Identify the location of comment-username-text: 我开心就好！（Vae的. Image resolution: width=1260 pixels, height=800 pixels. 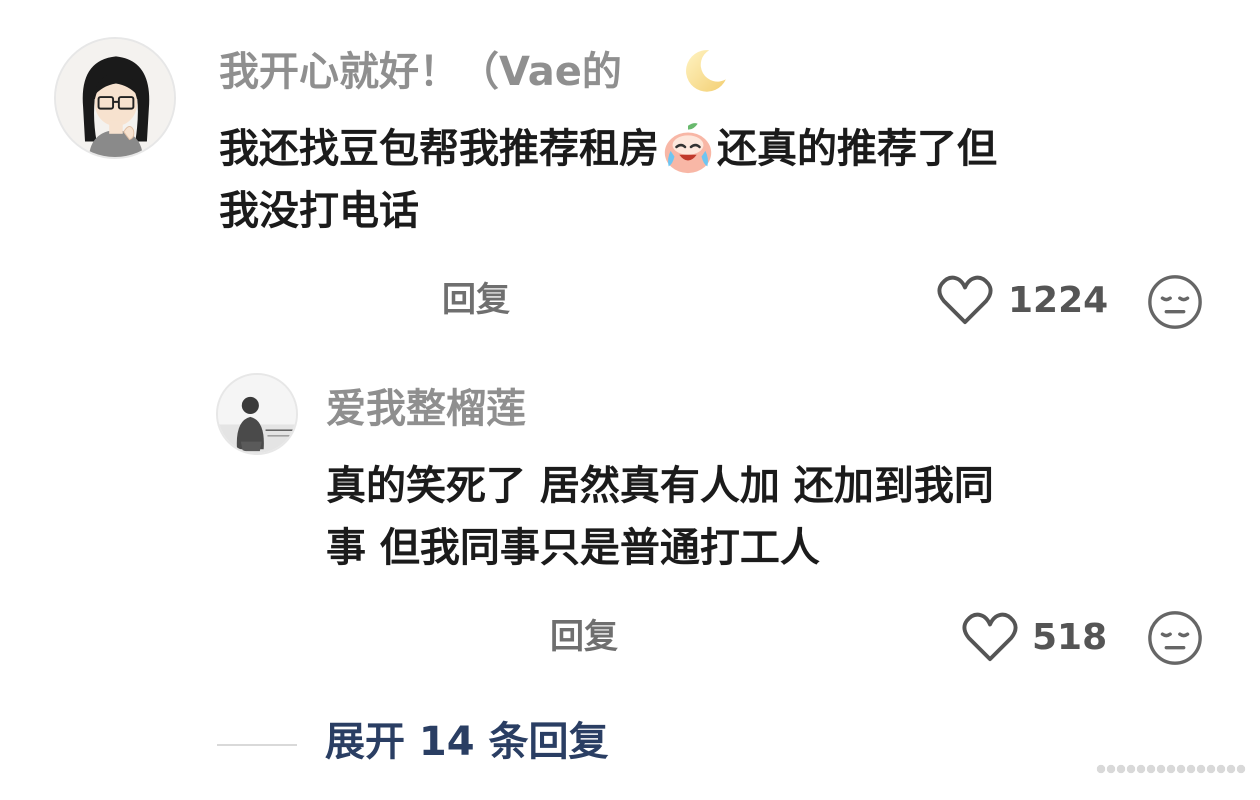
(420, 72).